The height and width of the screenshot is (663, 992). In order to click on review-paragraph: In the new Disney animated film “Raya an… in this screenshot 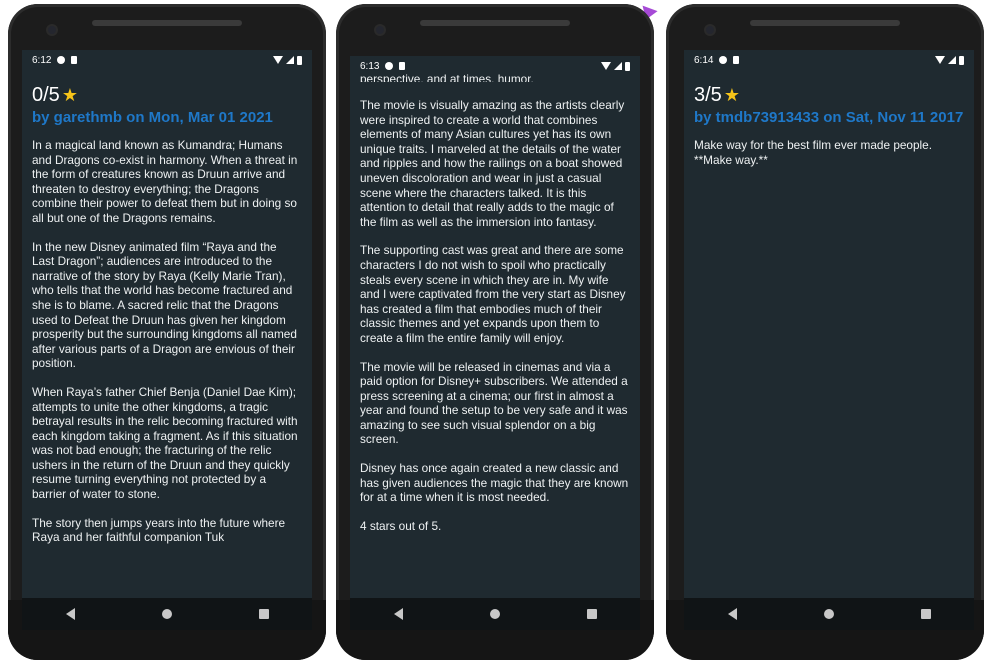, I will do `click(164, 305)`.